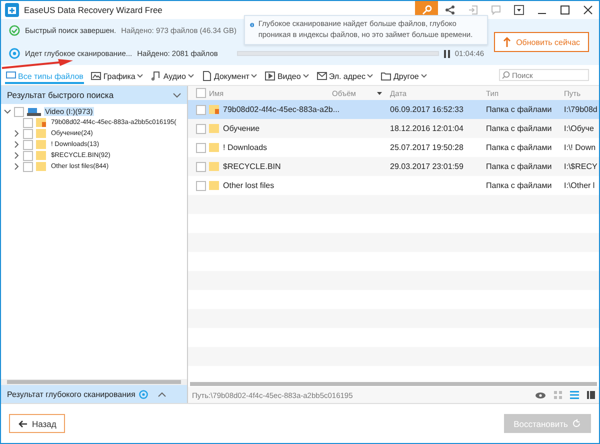  I want to click on speech-bubble-icon, so click(495, 10).